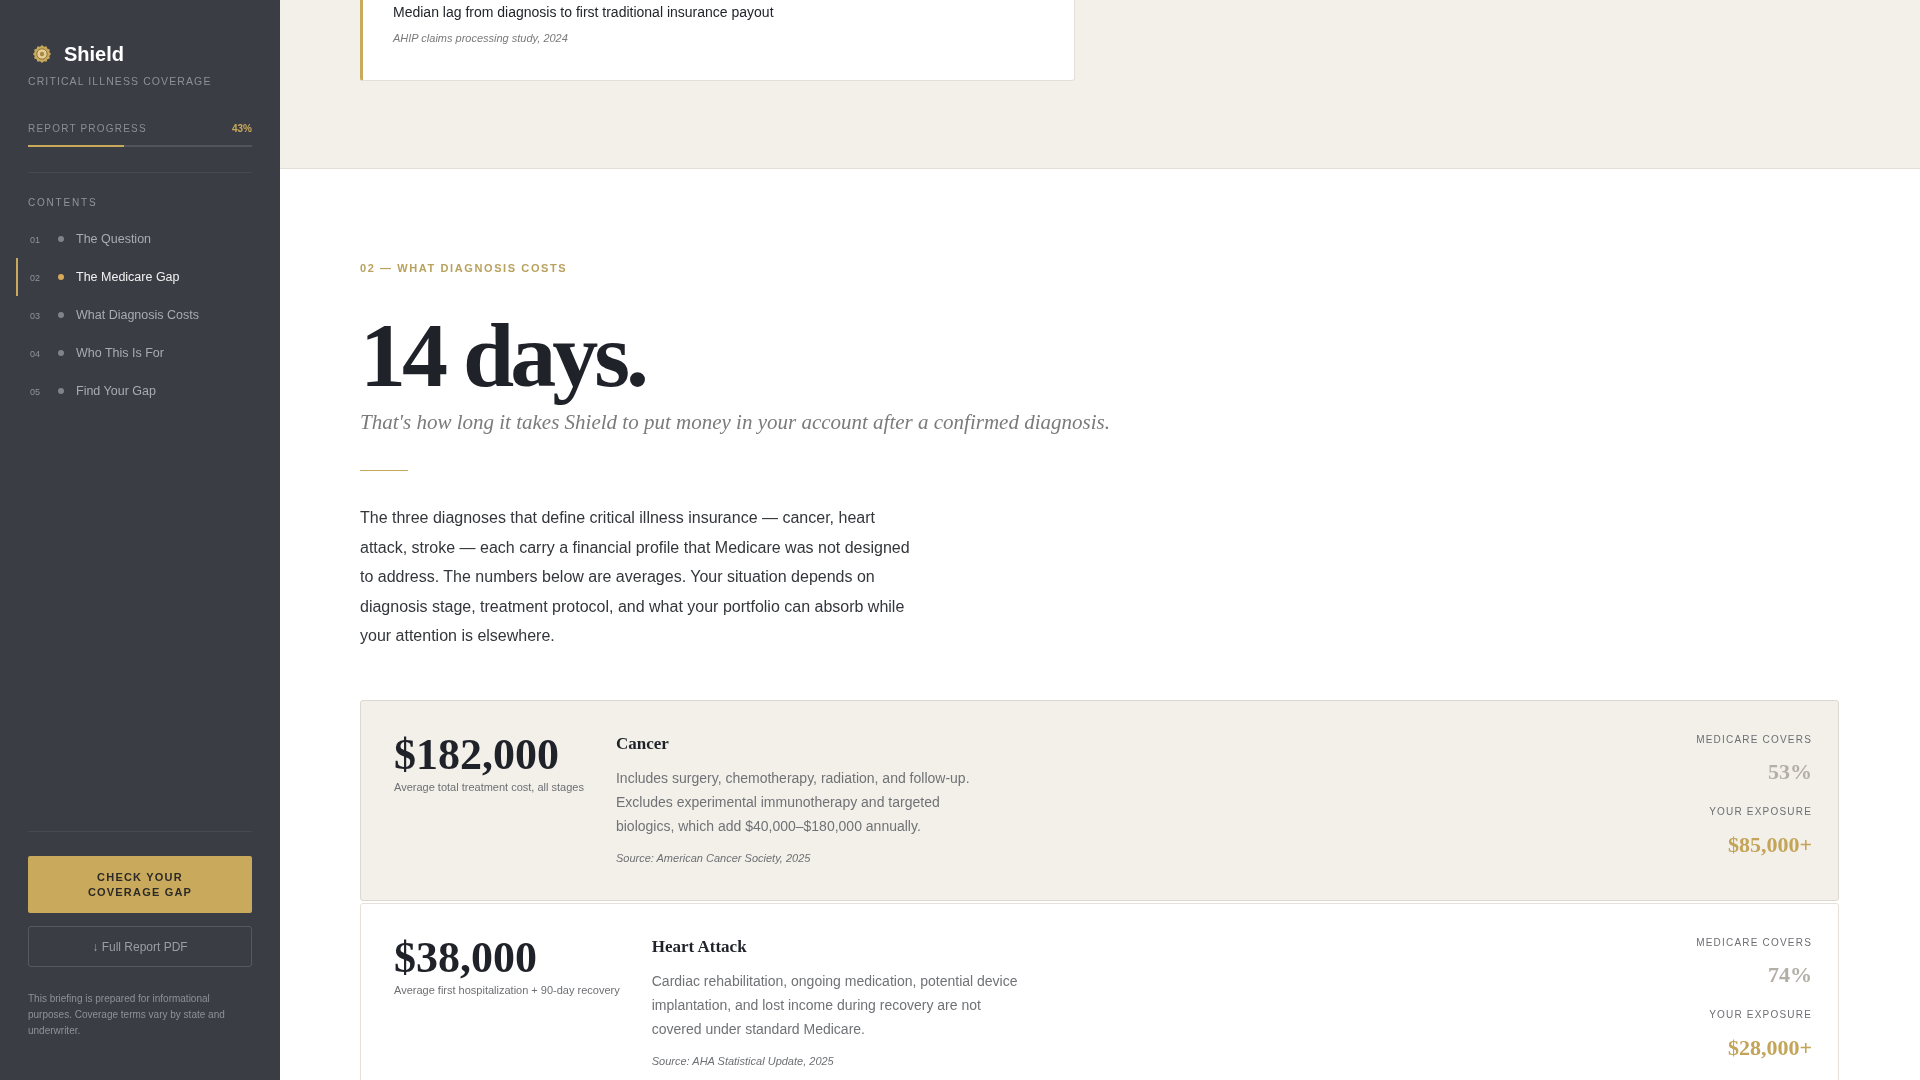  Describe the element at coordinates (134, 391) in the screenshot. I see `contents-item: 05 Find Your Gap` at that location.